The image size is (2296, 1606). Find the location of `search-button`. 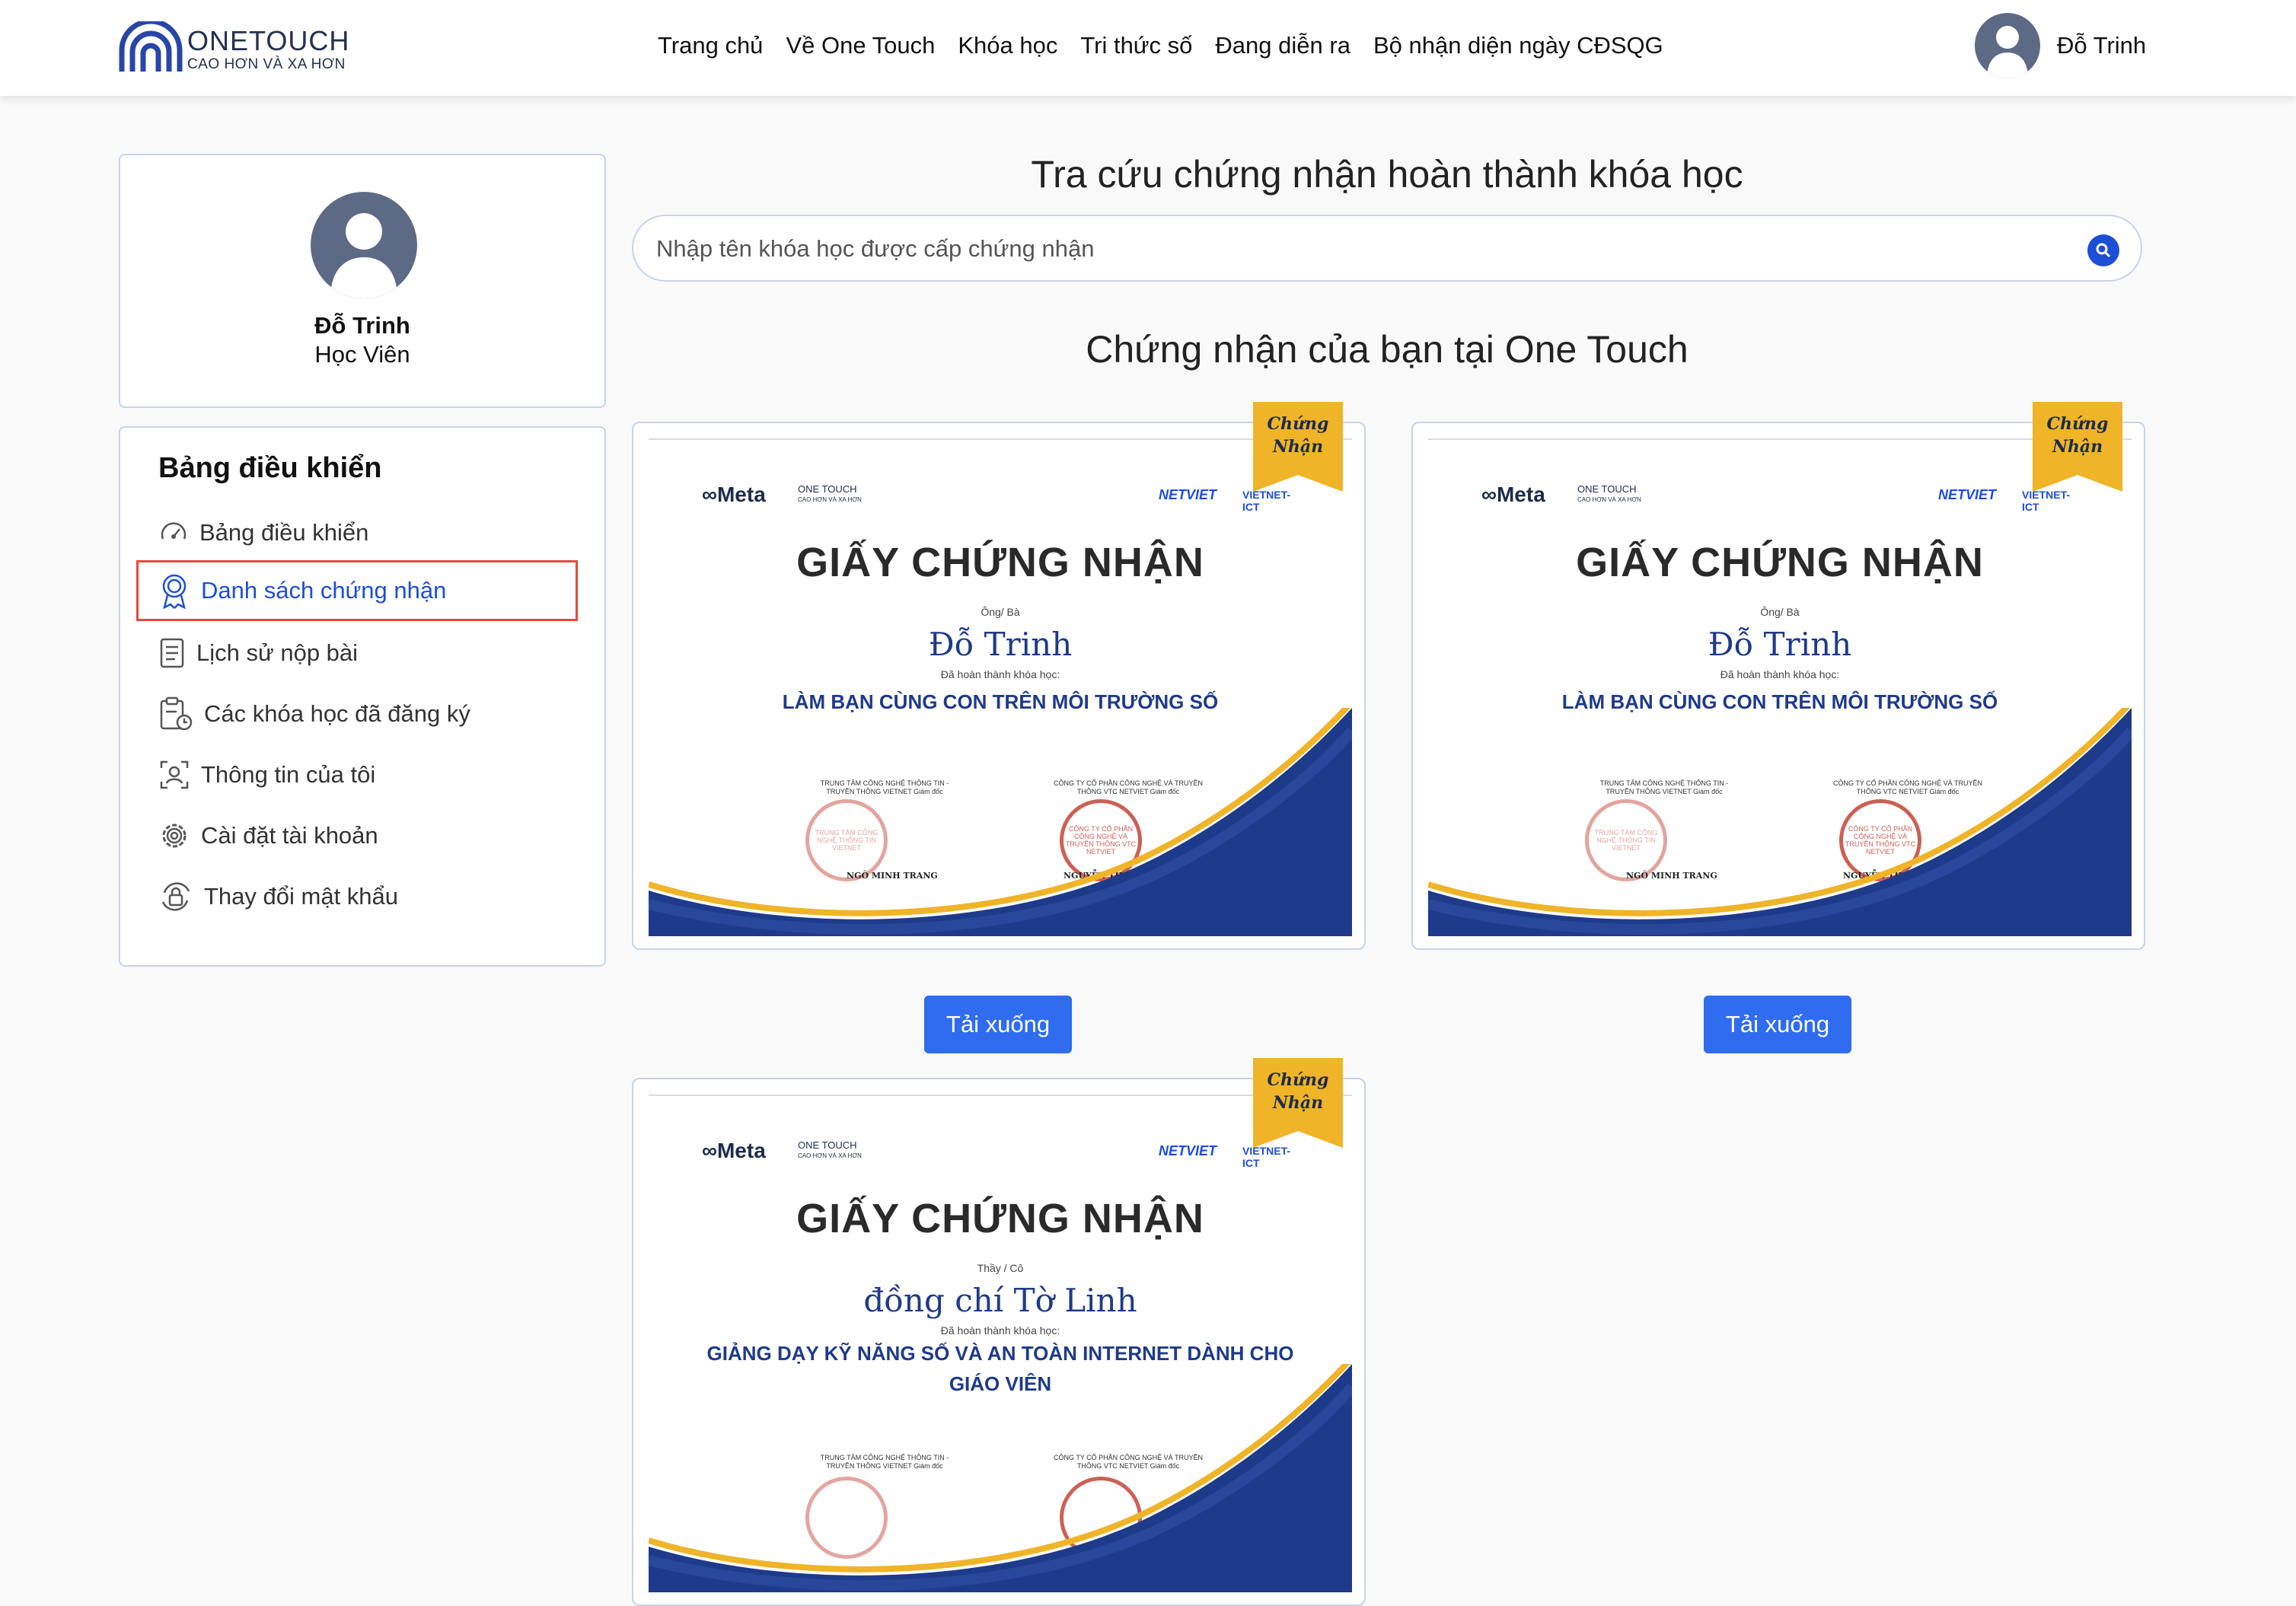

search-button is located at coordinates (2103, 250).